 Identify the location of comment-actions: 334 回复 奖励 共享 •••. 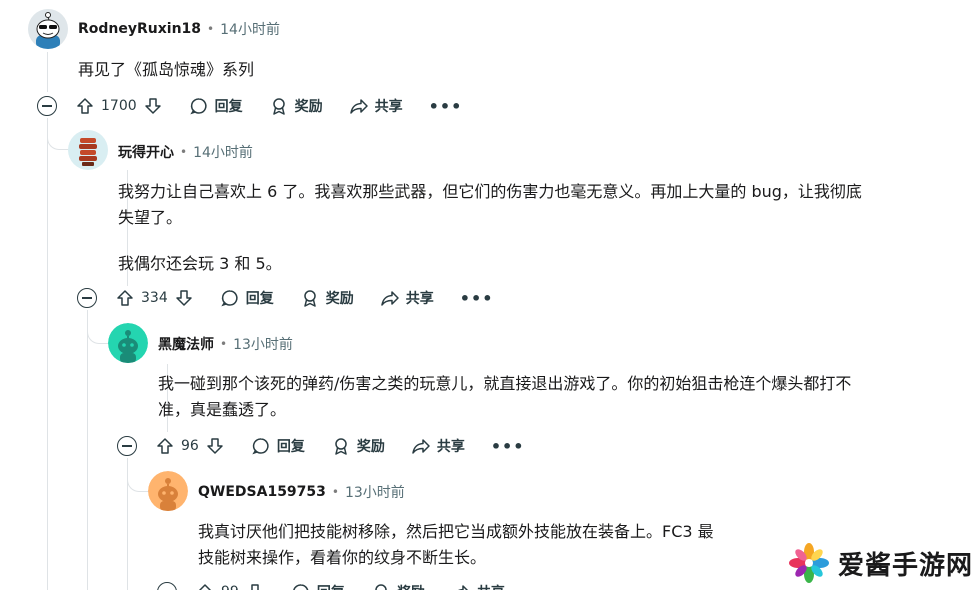
(285, 298).